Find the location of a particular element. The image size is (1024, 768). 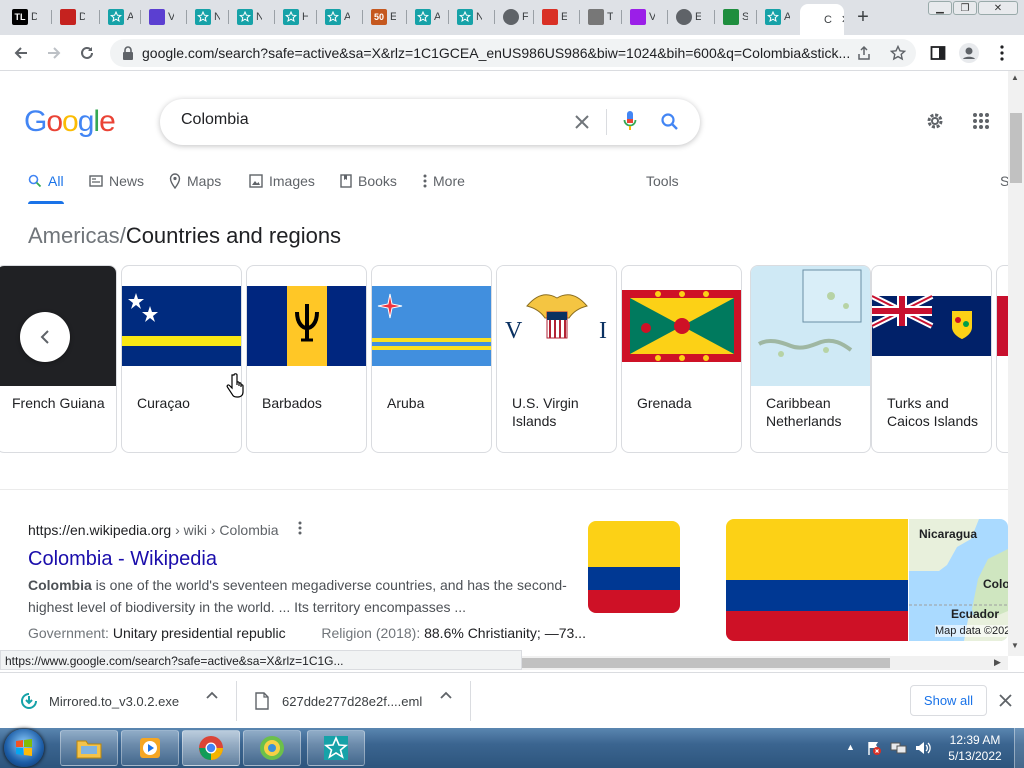

country-card: Barbados is located at coordinates (306, 359).